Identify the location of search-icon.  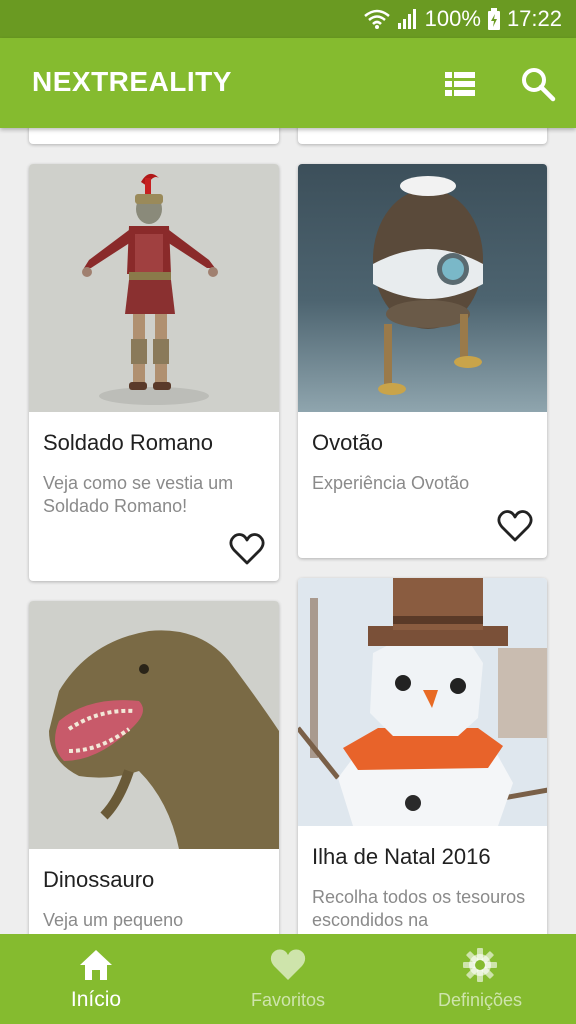
(538, 84).